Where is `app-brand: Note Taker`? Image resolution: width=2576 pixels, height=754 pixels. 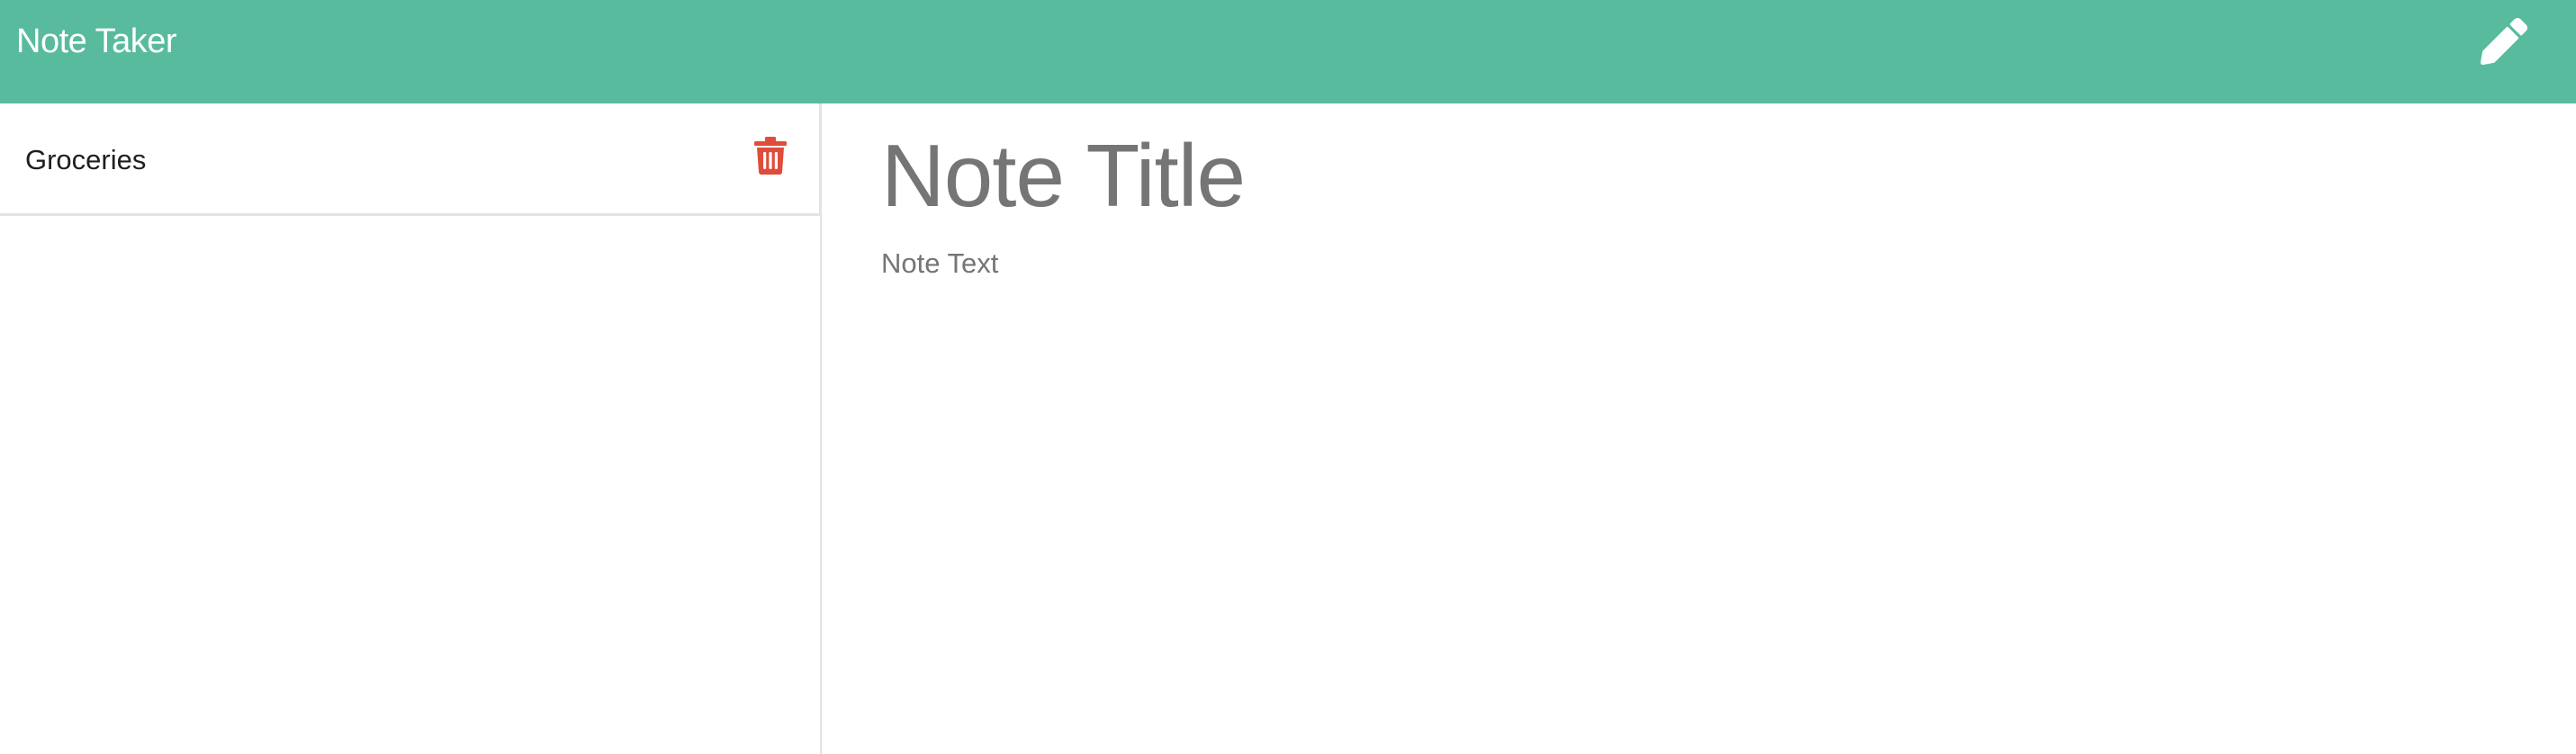 app-brand: Note Taker is located at coordinates (96, 41).